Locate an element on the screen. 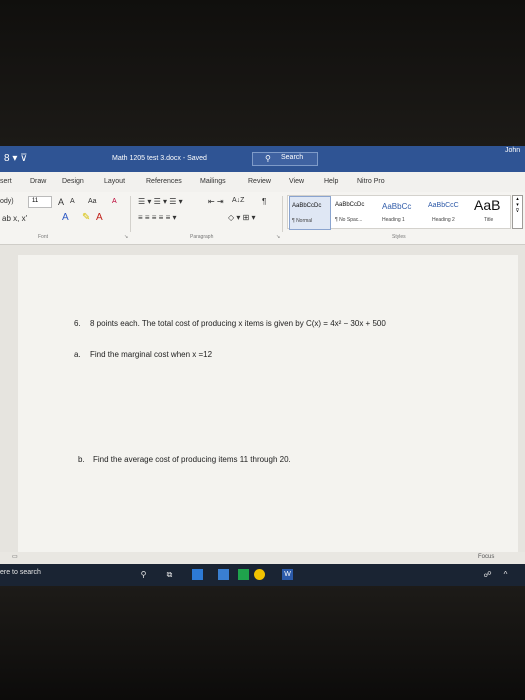 The width and height of the screenshot is (525, 700). user-name: John is located at coordinates (512, 150).